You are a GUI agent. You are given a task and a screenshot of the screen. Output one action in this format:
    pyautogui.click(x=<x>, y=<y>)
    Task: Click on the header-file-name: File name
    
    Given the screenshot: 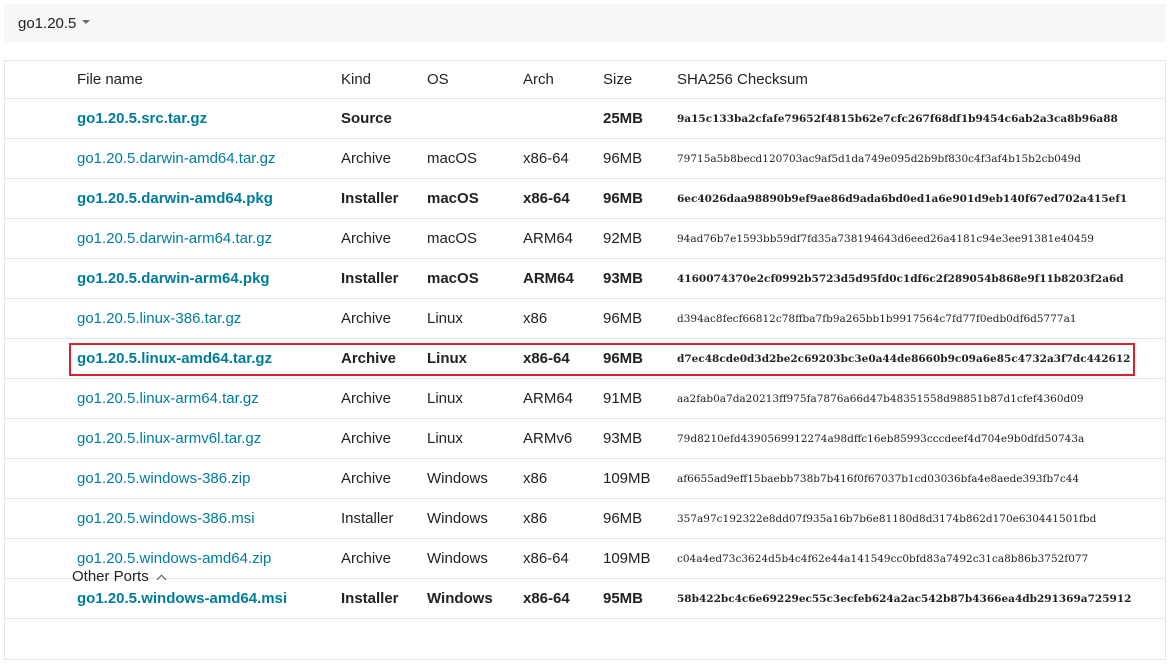 What is the action you would take?
    pyautogui.click(x=110, y=79)
    